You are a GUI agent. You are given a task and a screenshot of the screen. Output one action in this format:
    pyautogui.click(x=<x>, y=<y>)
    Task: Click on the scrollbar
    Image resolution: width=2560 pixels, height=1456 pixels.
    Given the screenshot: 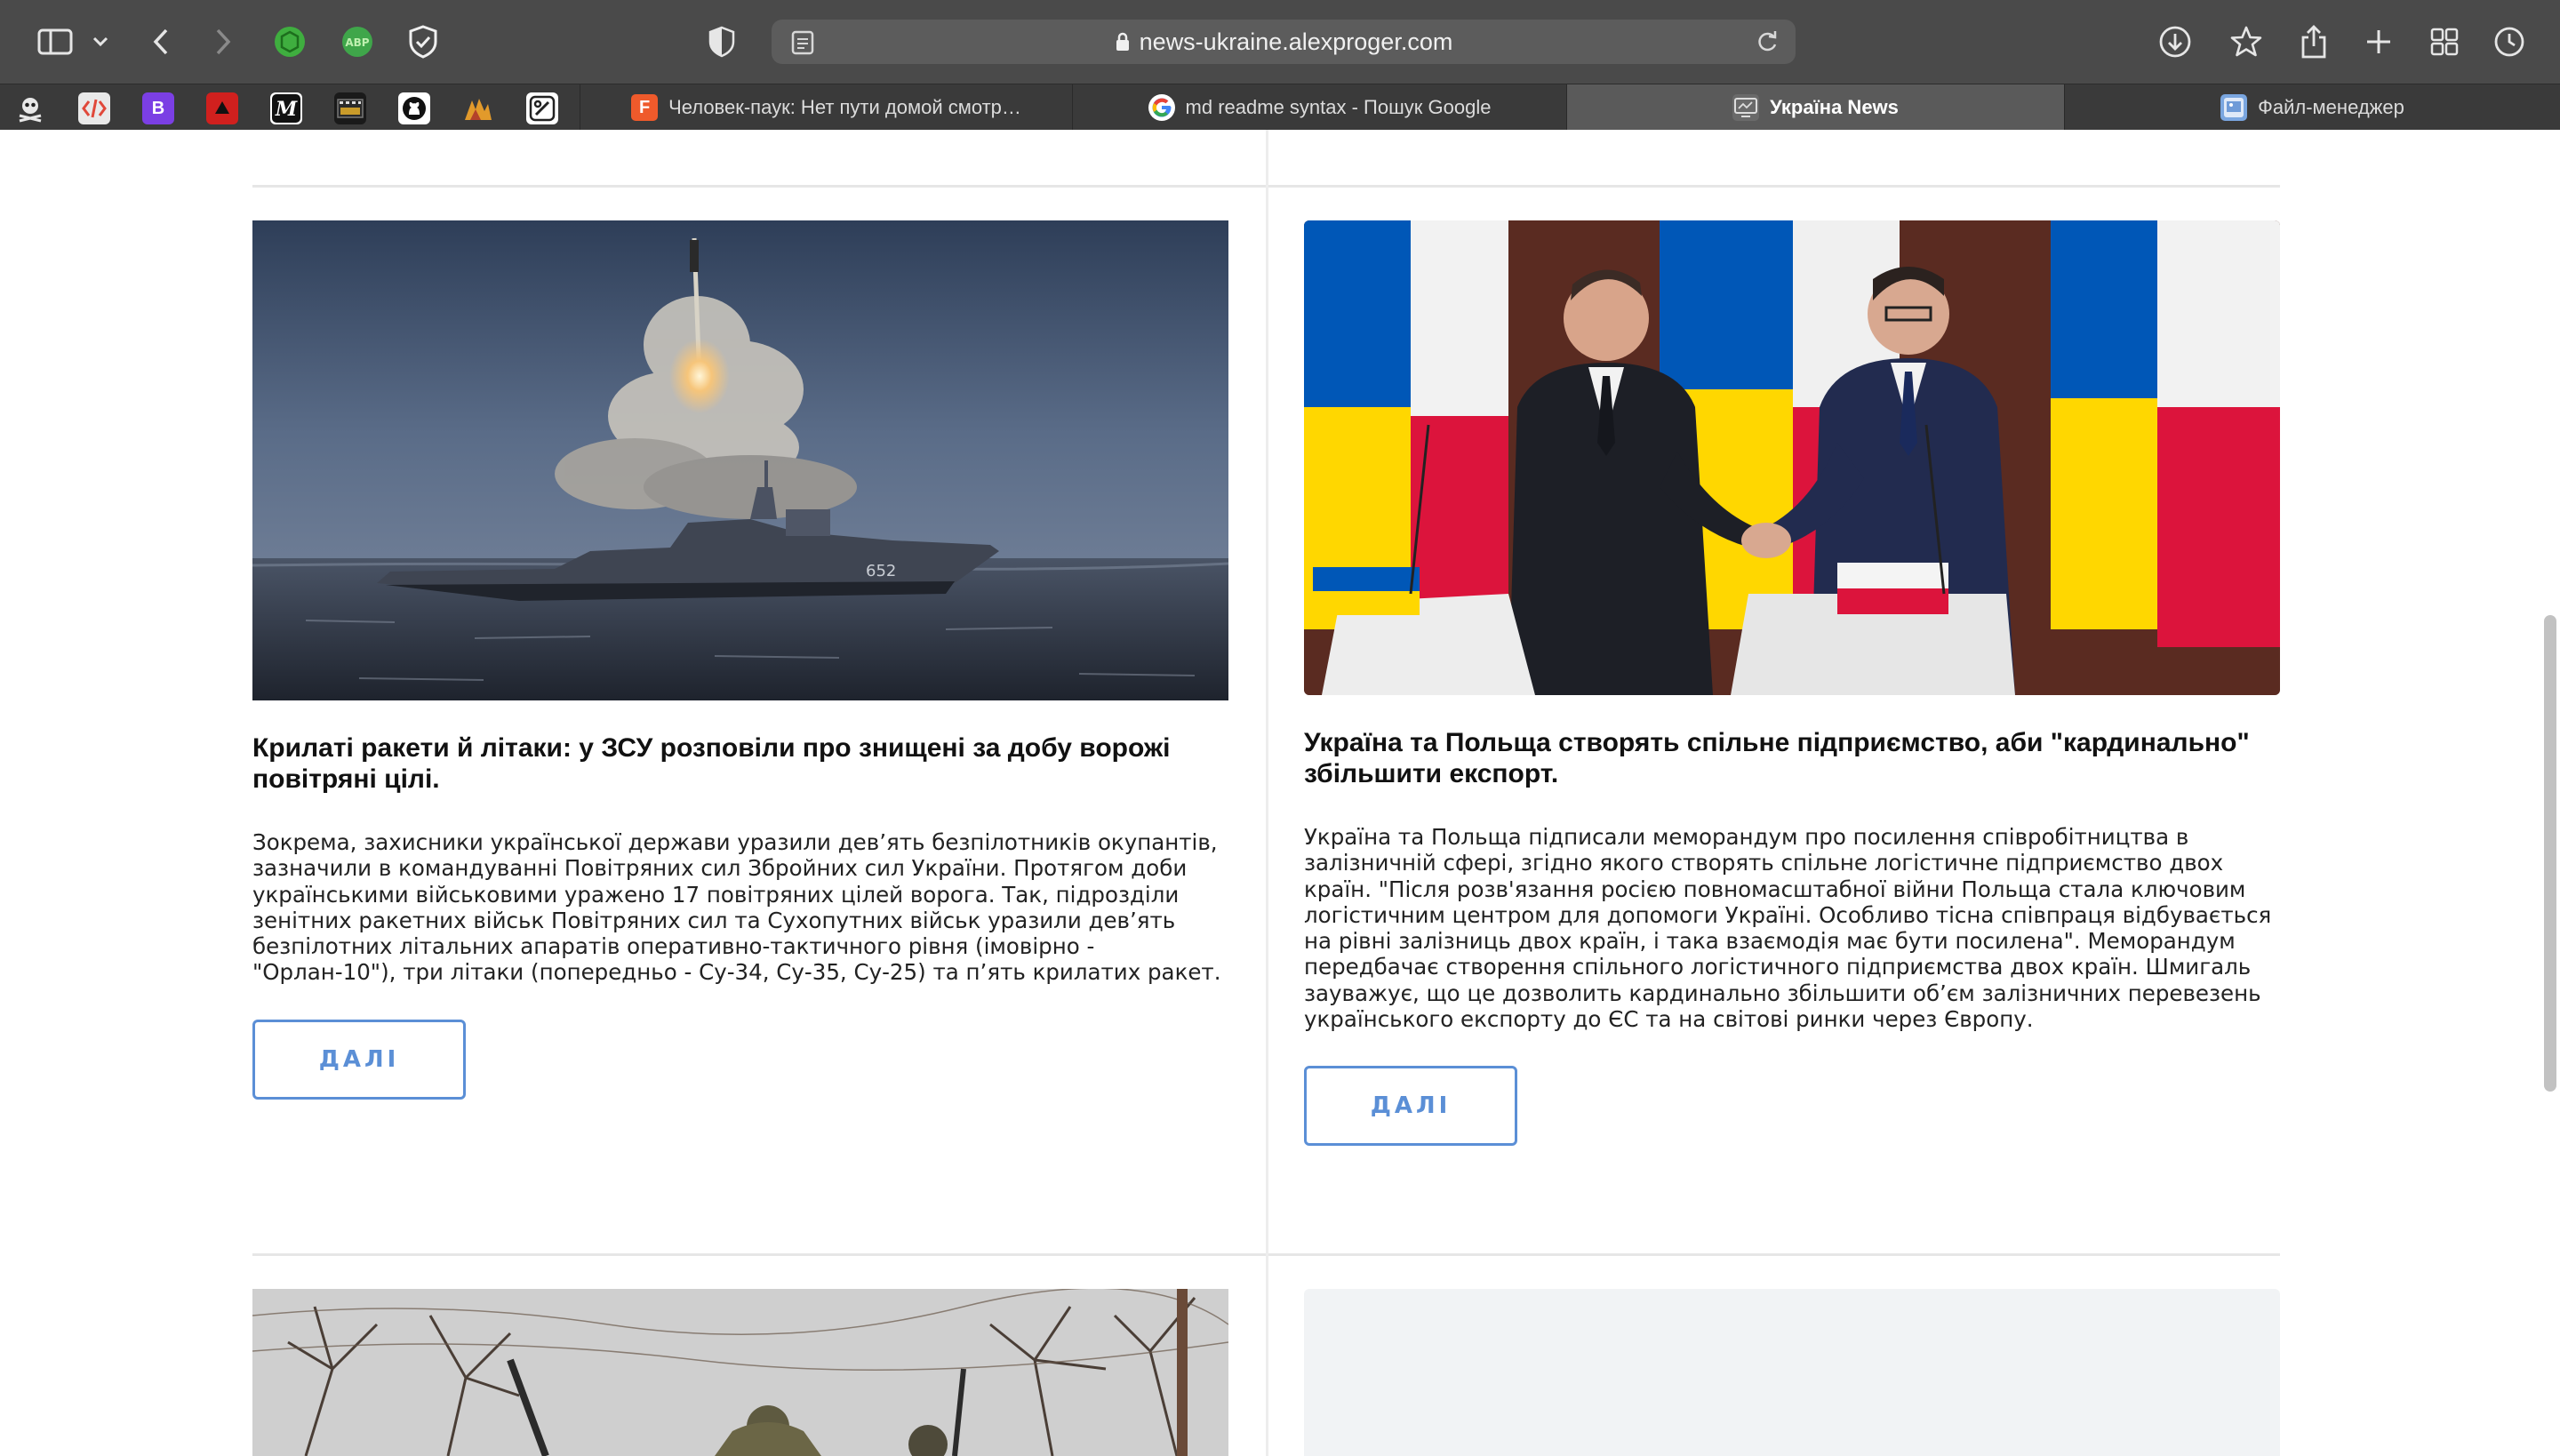 What is the action you would take?
    pyautogui.click(x=2550, y=853)
    